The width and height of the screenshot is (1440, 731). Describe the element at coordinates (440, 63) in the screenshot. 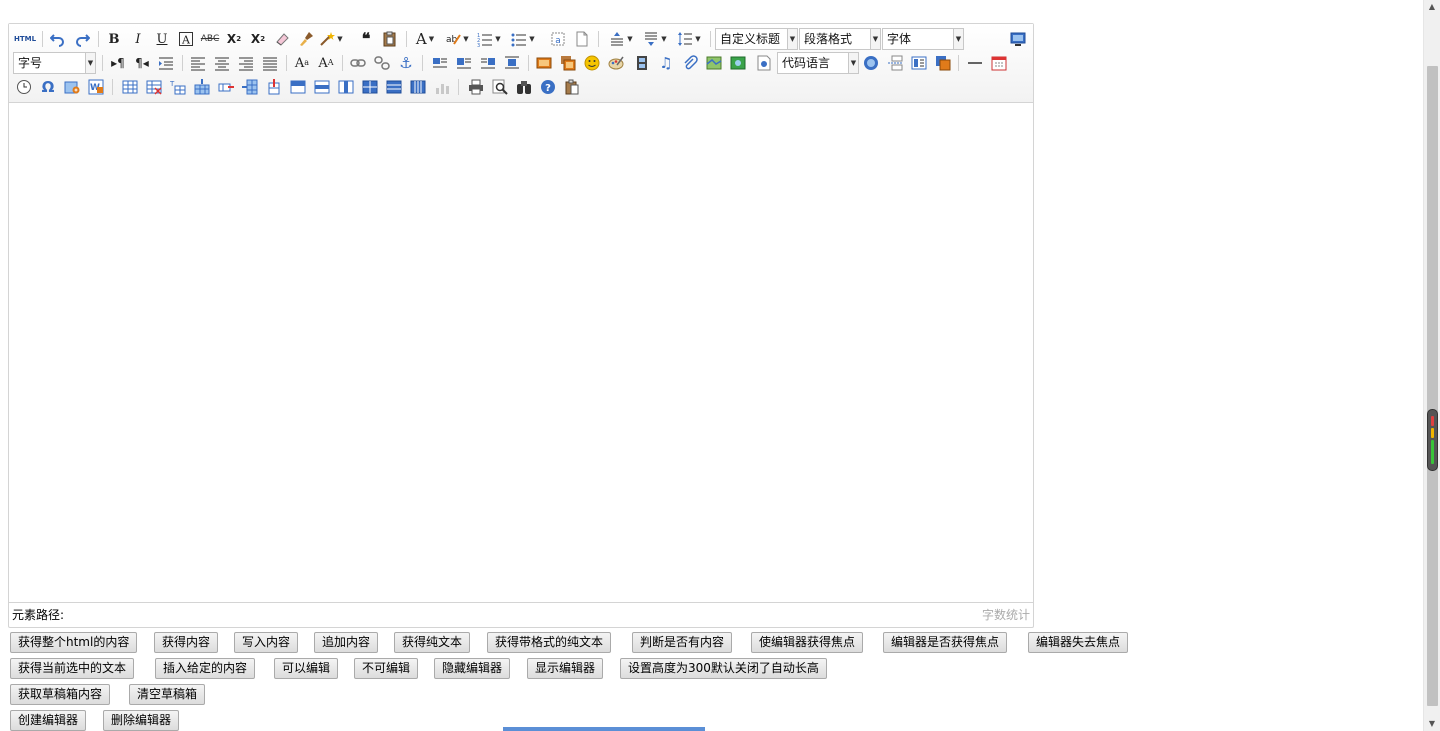

I see `image-none-button` at that location.